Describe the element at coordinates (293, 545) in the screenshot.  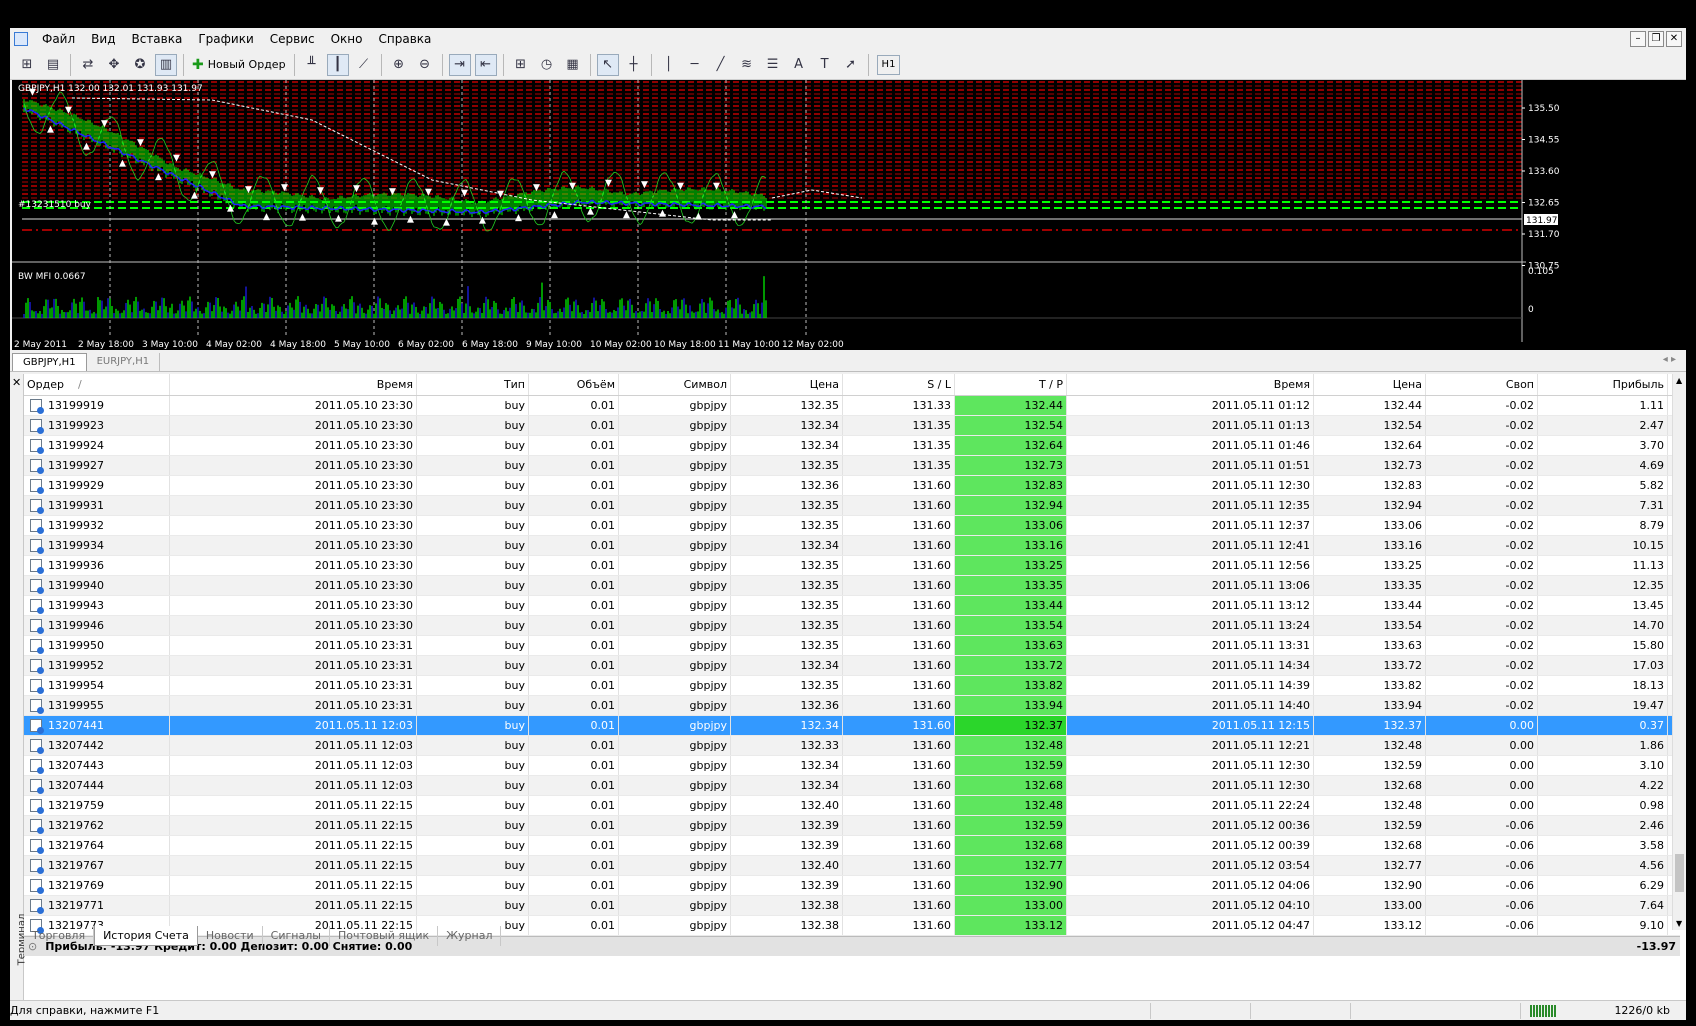
I see `cell-open-time: 2011.05.10 23:30` at that location.